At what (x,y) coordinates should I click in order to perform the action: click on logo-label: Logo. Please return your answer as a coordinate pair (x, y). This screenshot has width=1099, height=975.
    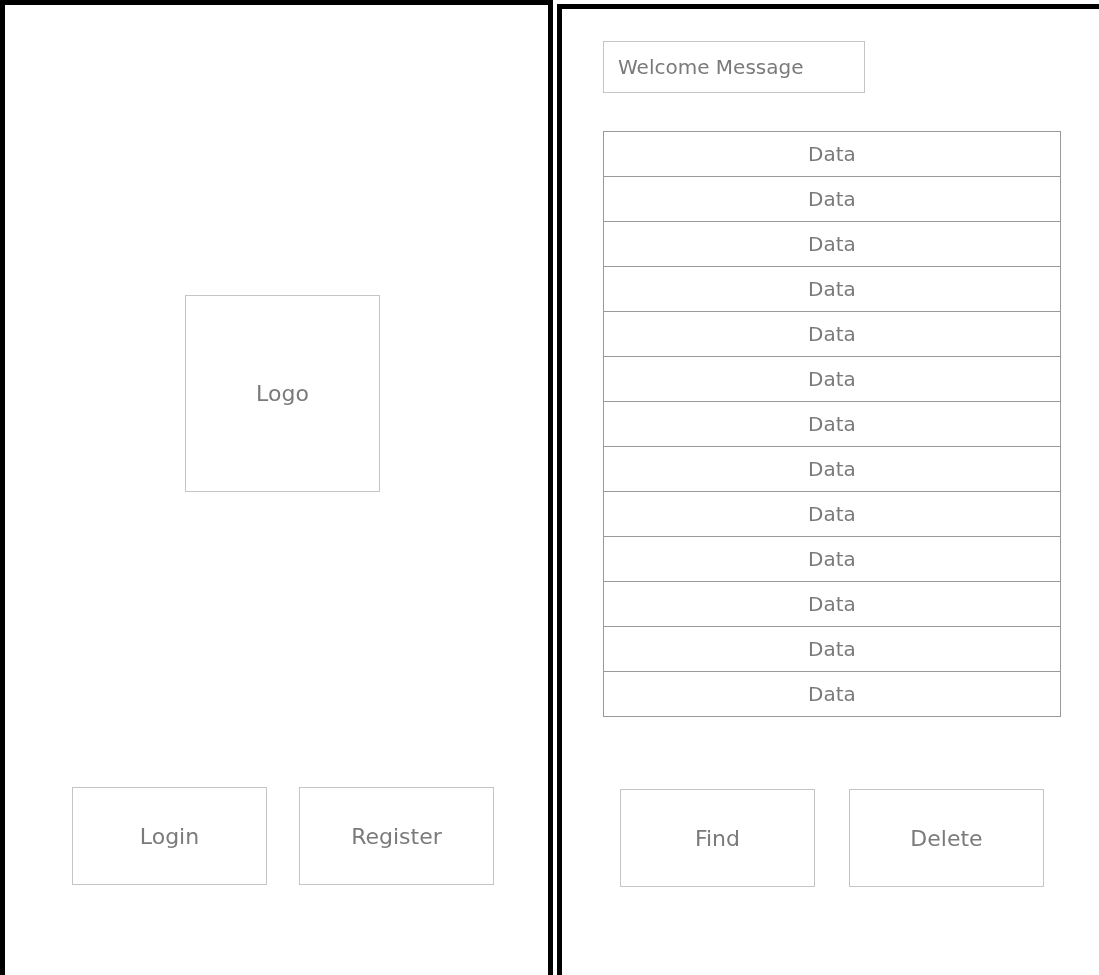
    Looking at the image, I should click on (282, 394).